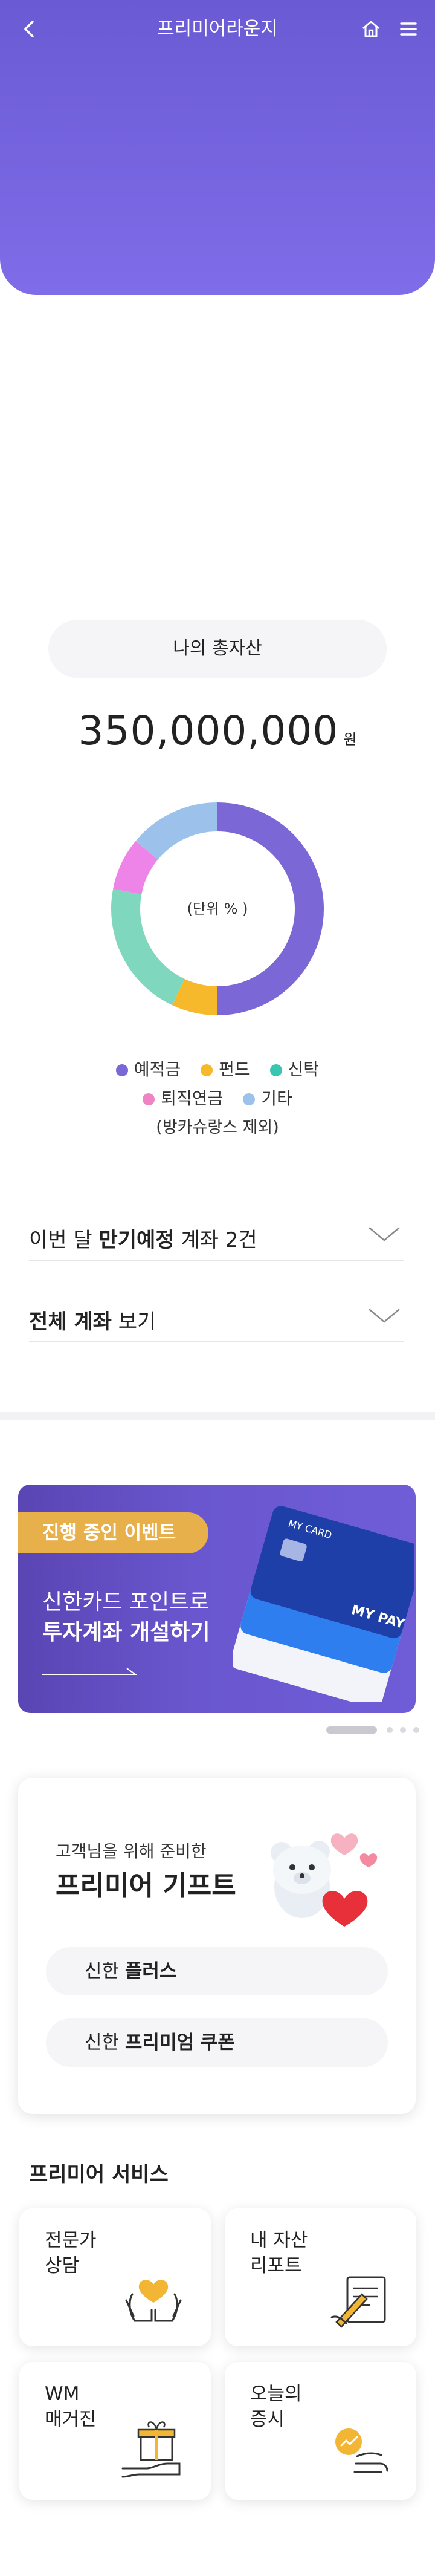 The height and width of the screenshot is (2576, 435). Describe the element at coordinates (320, 2431) in the screenshot. I see `todays-market-tile: 오늘의 증시` at that location.